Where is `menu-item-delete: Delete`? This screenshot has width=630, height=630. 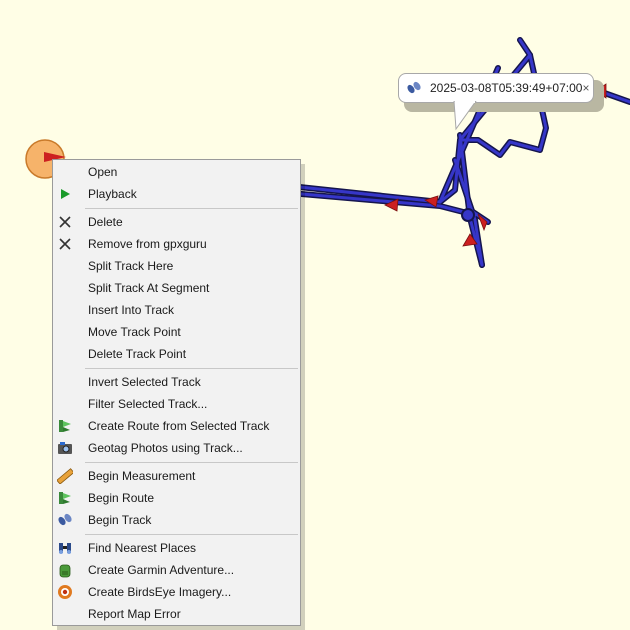 menu-item-delete: Delete is located at coordinates (176, 222).